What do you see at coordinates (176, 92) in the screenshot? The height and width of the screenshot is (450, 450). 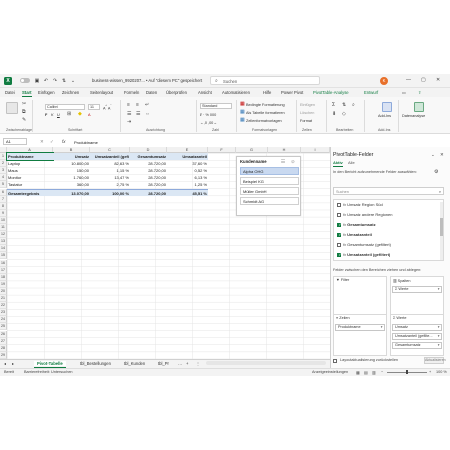 I see `tab-ueberpruefen: Überprüfen` at bounding box center [176, 92].